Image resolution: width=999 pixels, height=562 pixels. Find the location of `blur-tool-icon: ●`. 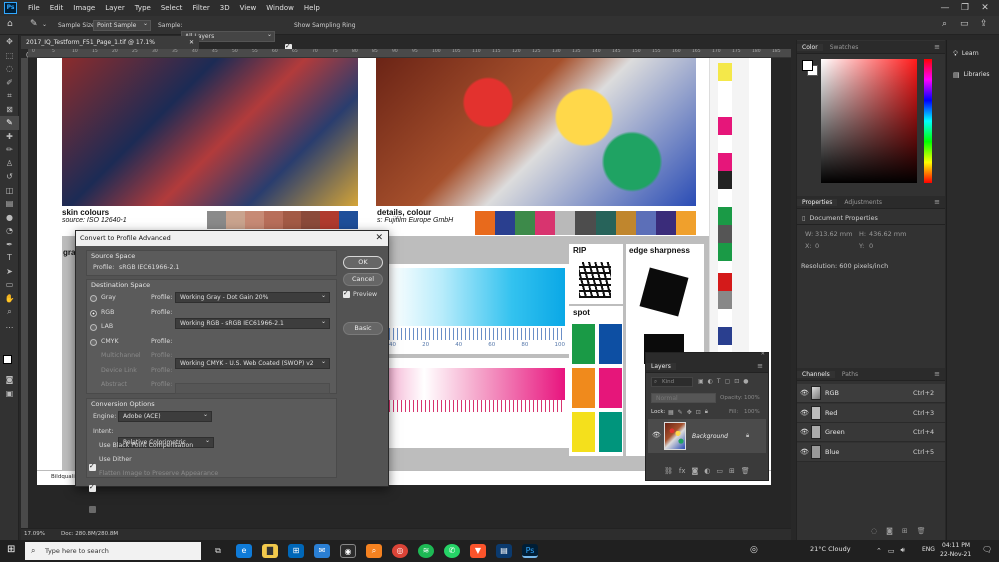

blur-tool-icon: ● is located at coordinates (9, 218).